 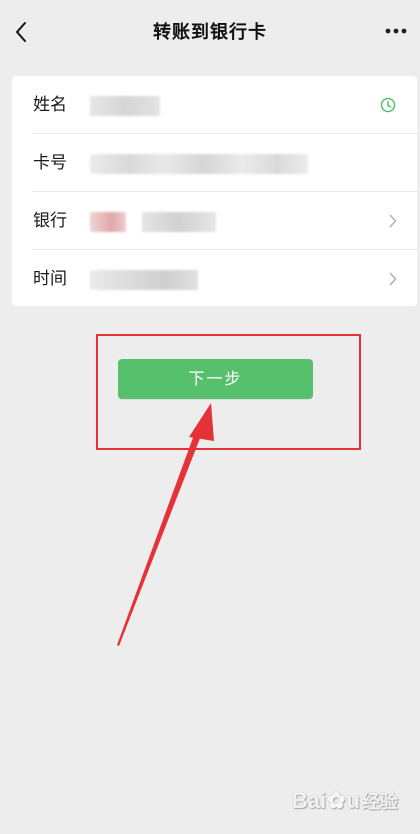 What do you see at coordinates (380, 802) in the screenshot?
I see `watermark-sub: 经验` at bounding box center [380, 802].